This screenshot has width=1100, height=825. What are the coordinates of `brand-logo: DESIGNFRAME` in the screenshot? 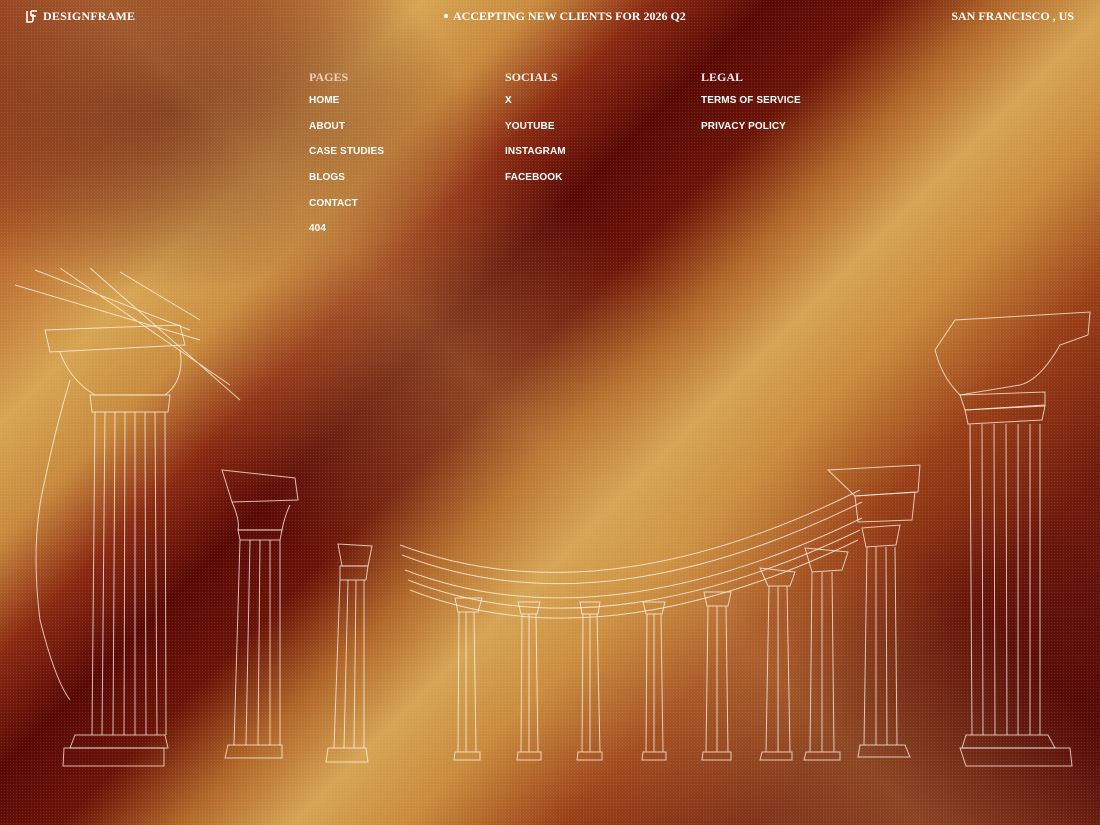 It's located at (80, 16).